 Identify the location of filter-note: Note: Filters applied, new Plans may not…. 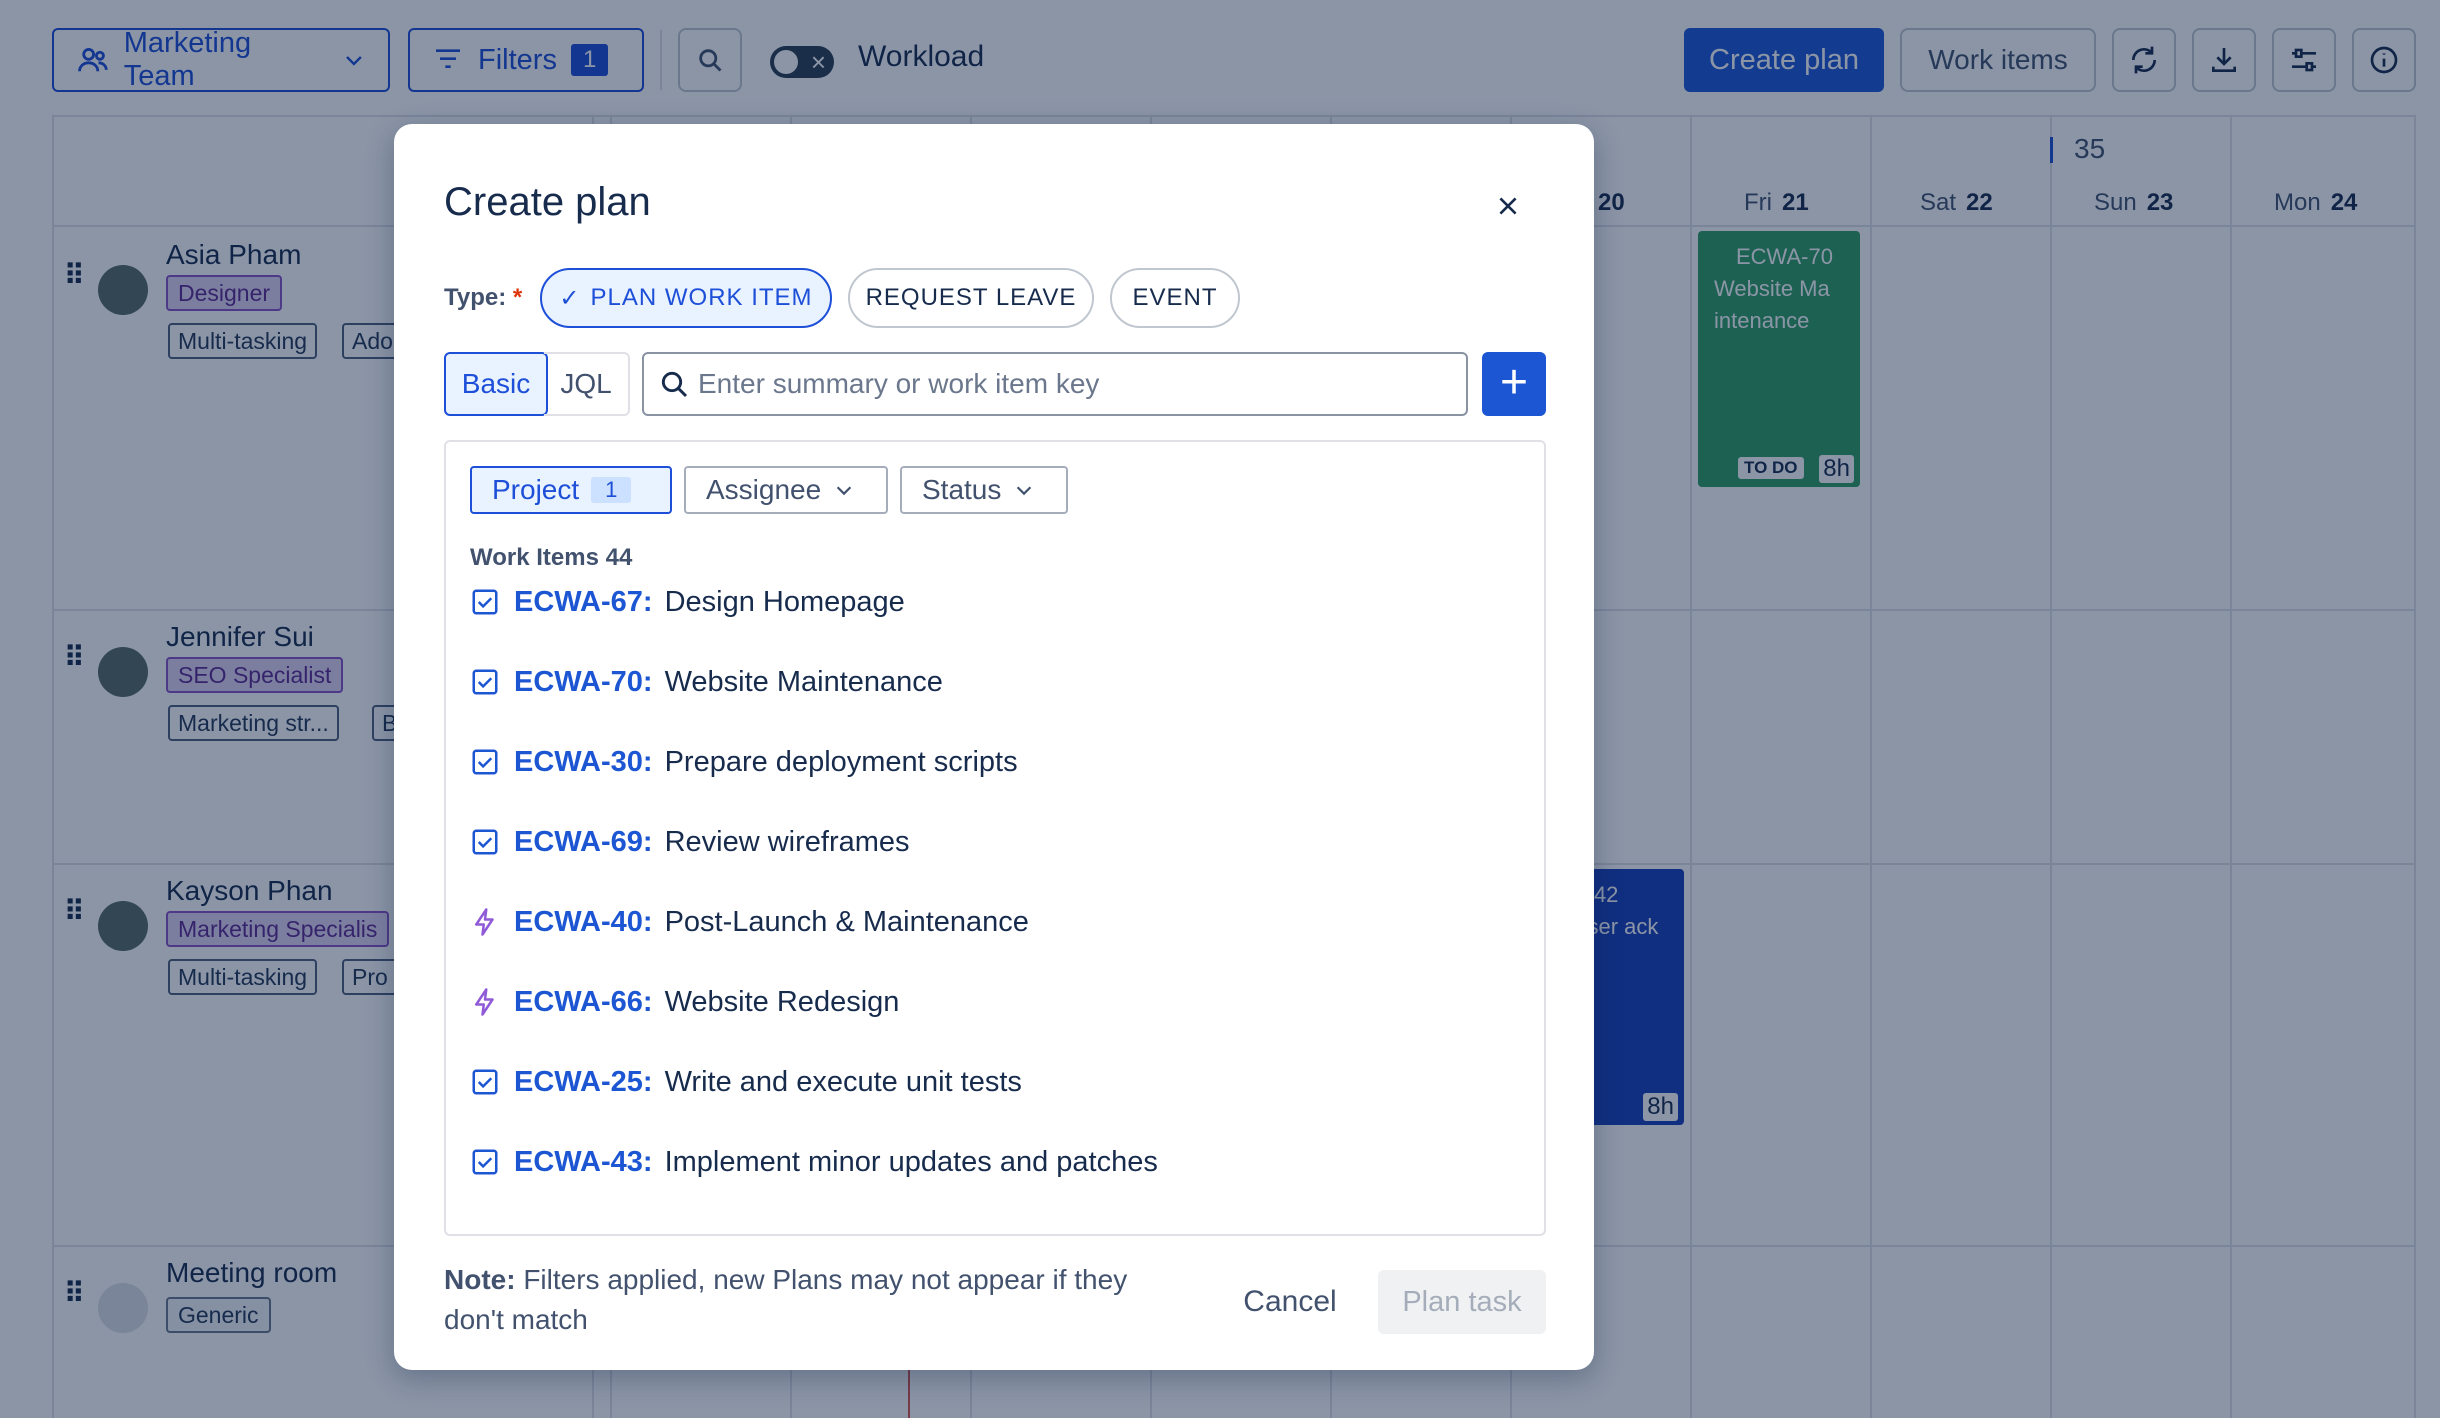
(814, 1300).